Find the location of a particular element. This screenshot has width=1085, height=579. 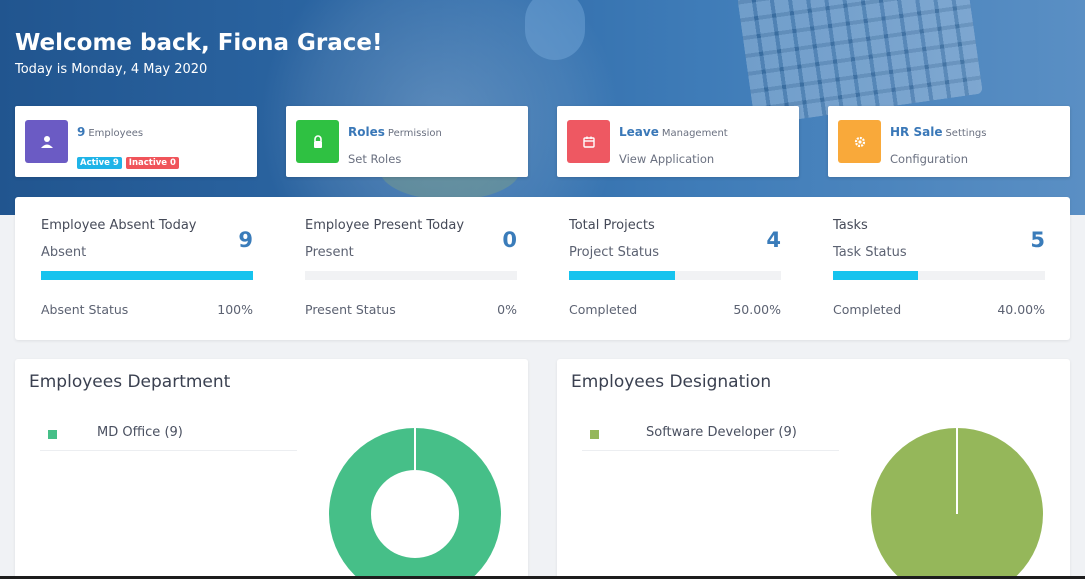

leave-card-title: Leave Management is located at coordinates (673, 132).